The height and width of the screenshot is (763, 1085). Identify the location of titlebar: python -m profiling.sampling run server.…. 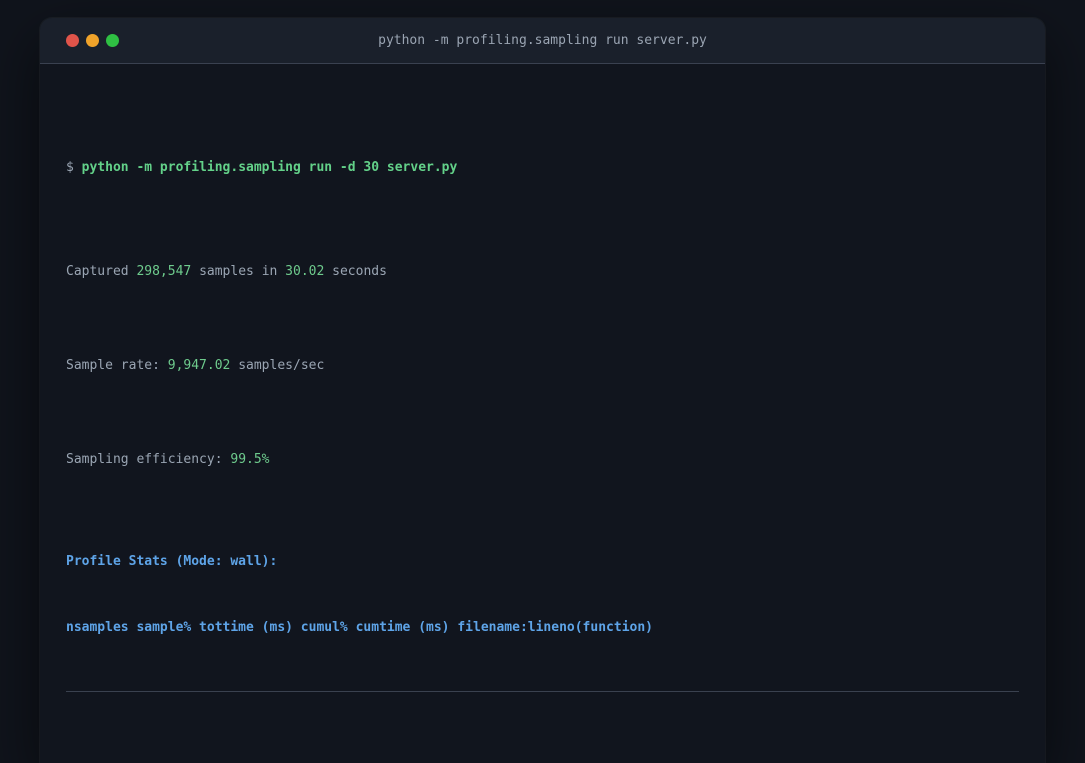
(542, 41).